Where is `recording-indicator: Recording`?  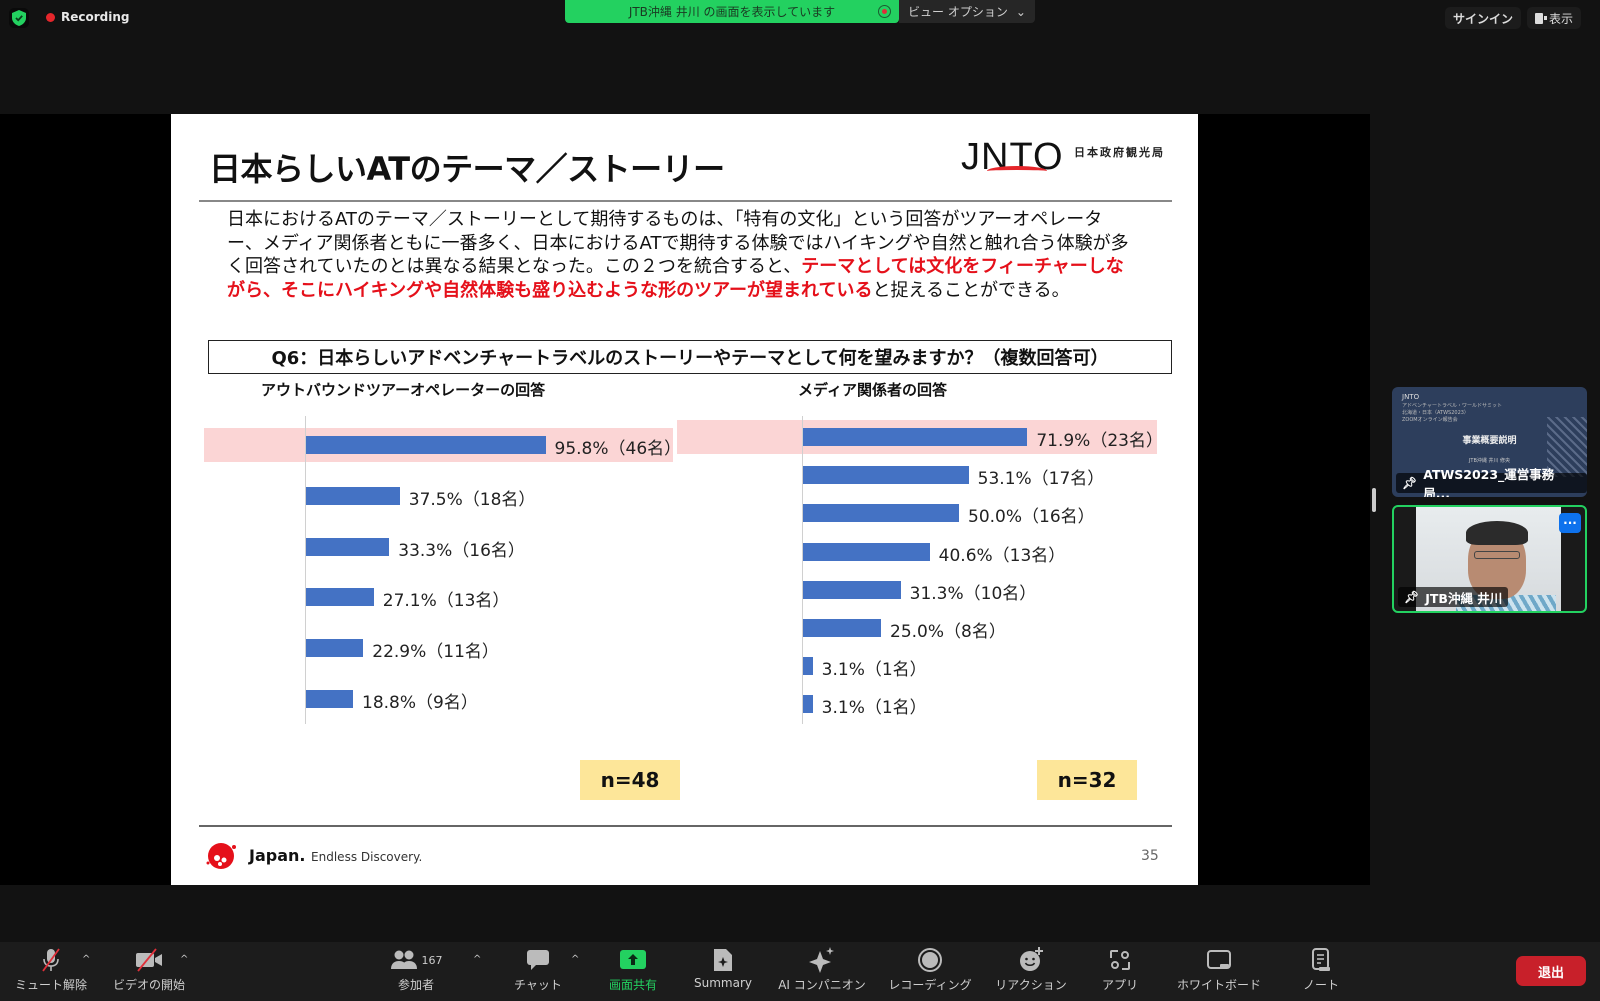 recording-indicator: Recording is located at coordinates (88, 17).